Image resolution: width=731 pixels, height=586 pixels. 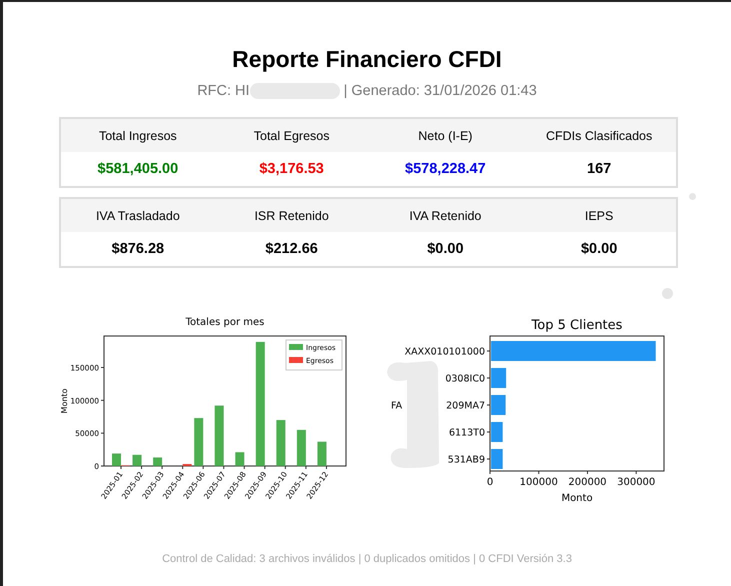 I want to click on table-header: Total Egresos, so click(x=291, y=135).